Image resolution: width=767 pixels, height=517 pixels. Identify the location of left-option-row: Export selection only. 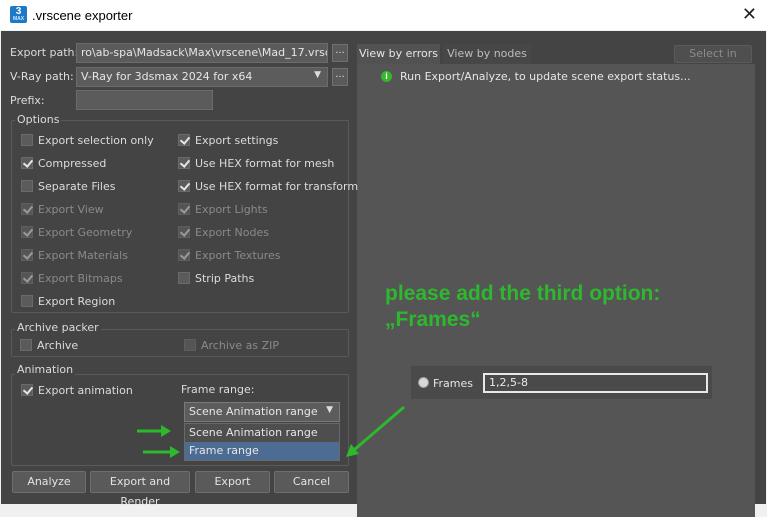
(87, 140).